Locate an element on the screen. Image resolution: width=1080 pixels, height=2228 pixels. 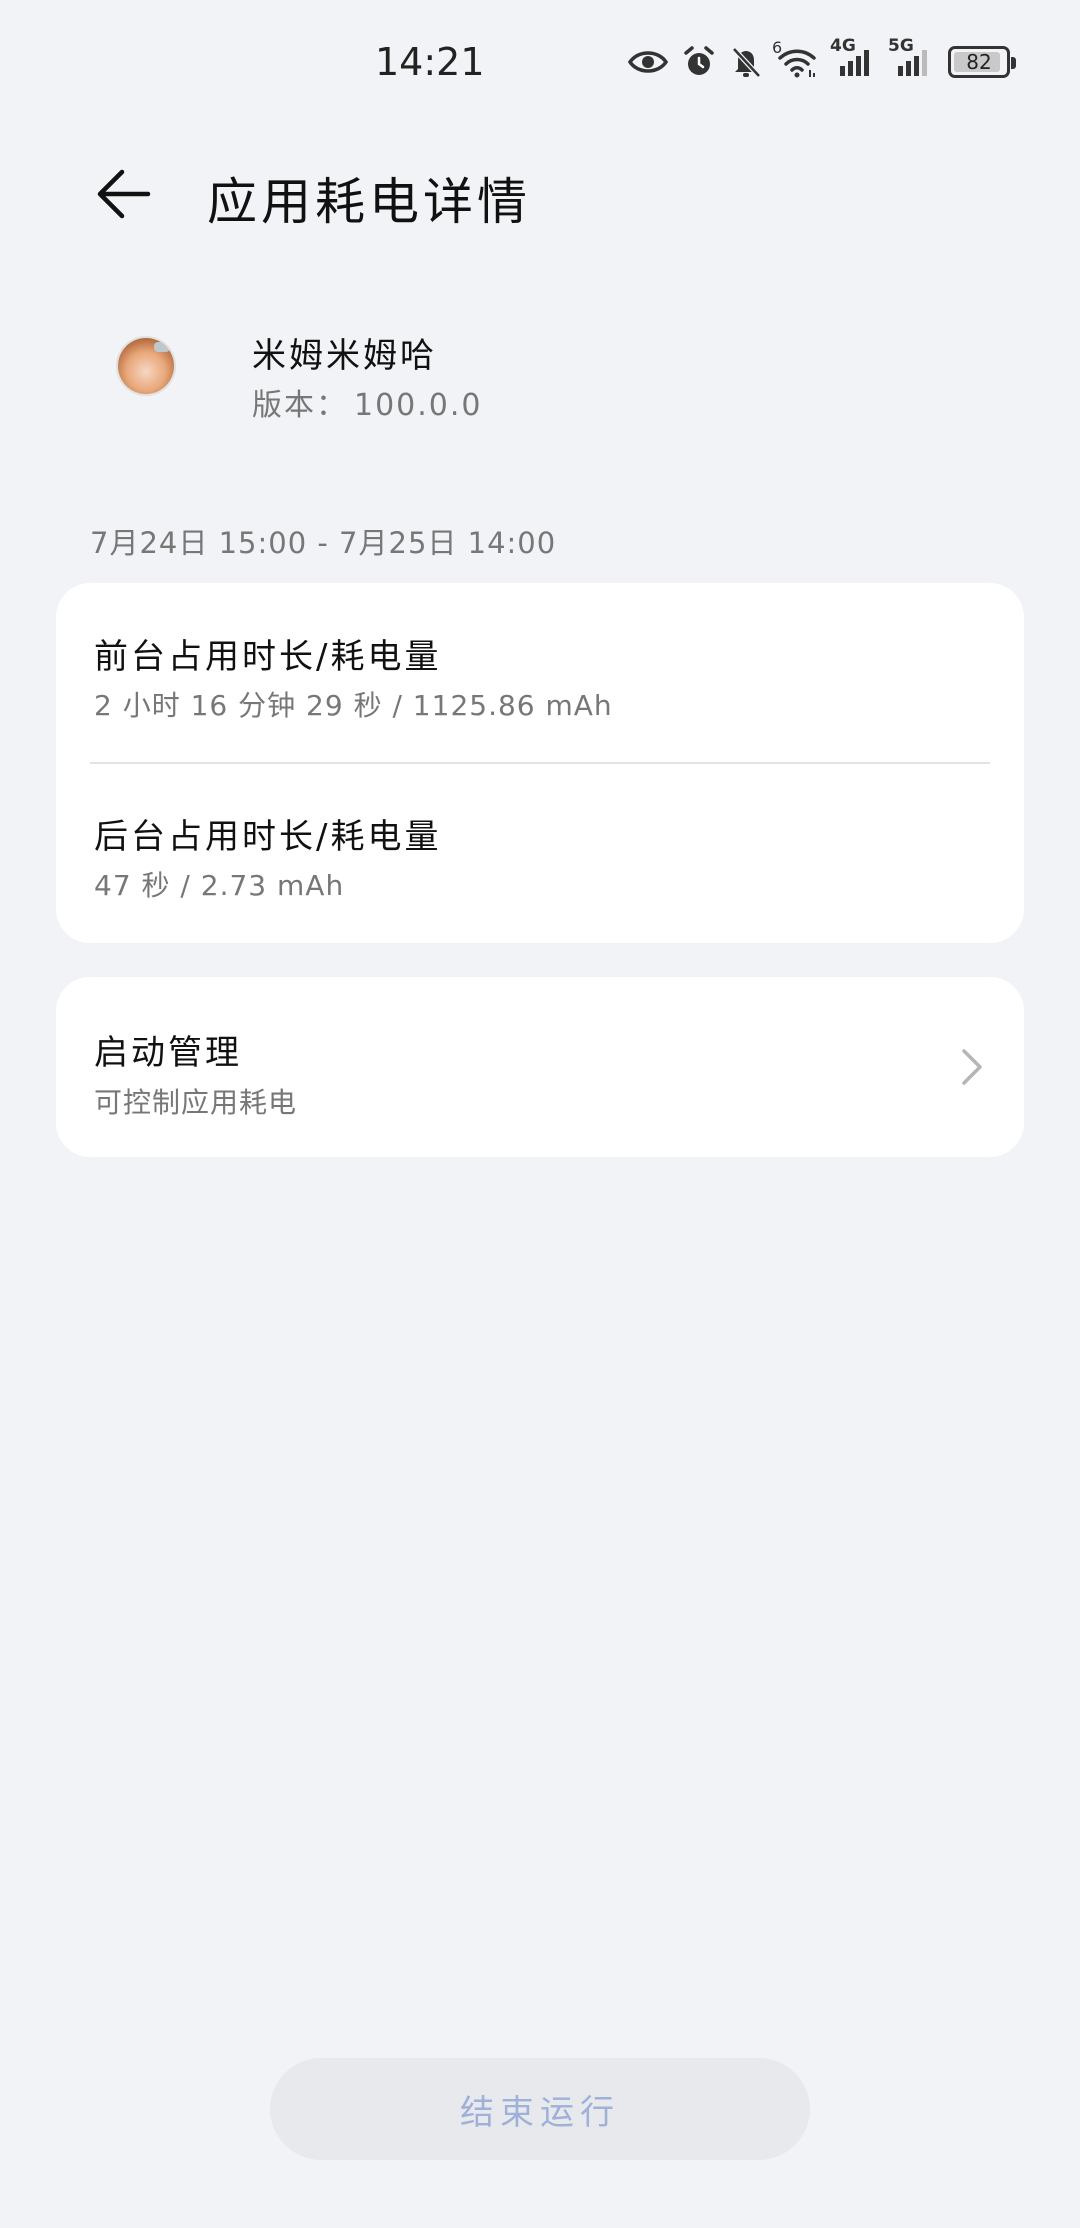
background-usage-value: 47 秒 / 2.73 mAh is located at coordinates (219, 885).